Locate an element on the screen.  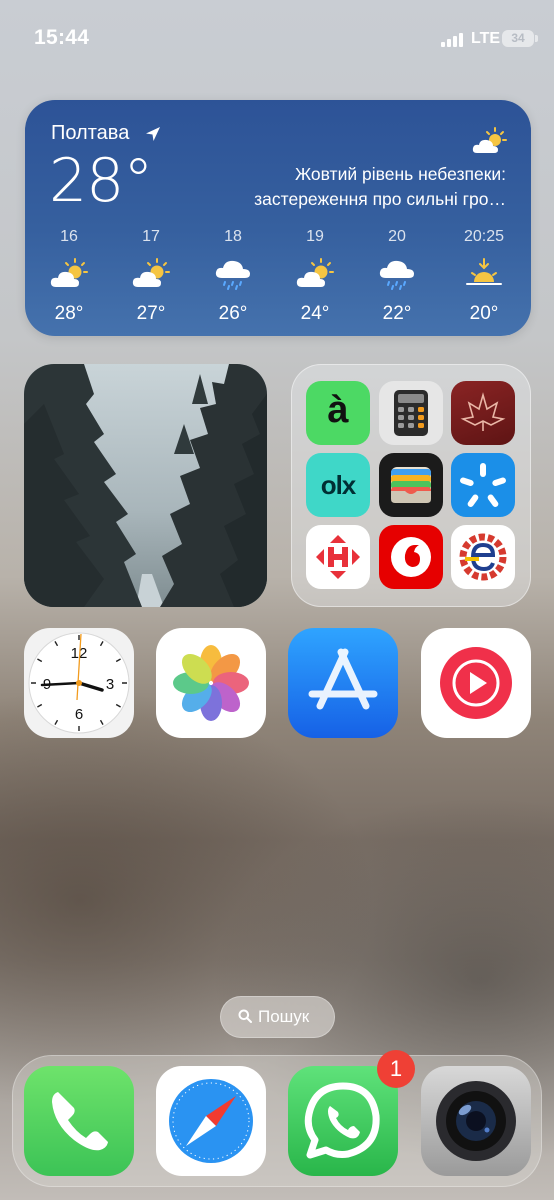
app-folder-widget: à olx is located at coordinates (411, 485).